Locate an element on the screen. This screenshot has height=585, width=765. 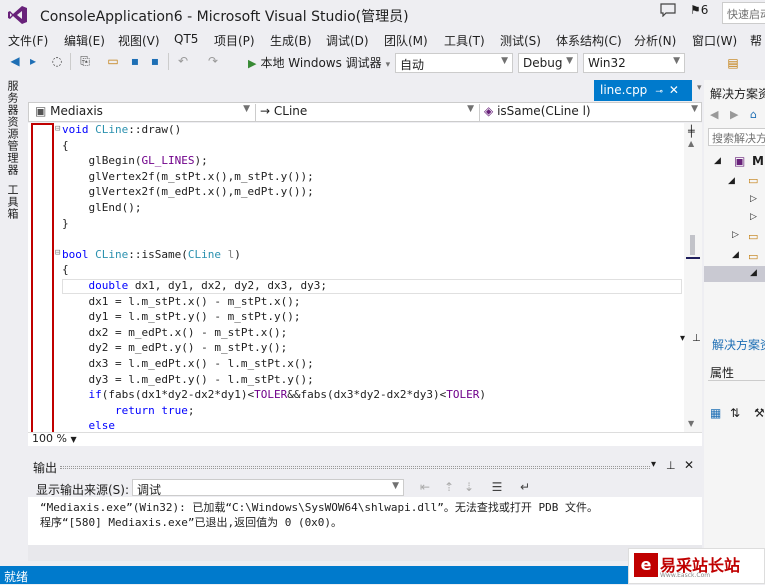
save-all-icon: ▪ is located at coordinates (155, 61).